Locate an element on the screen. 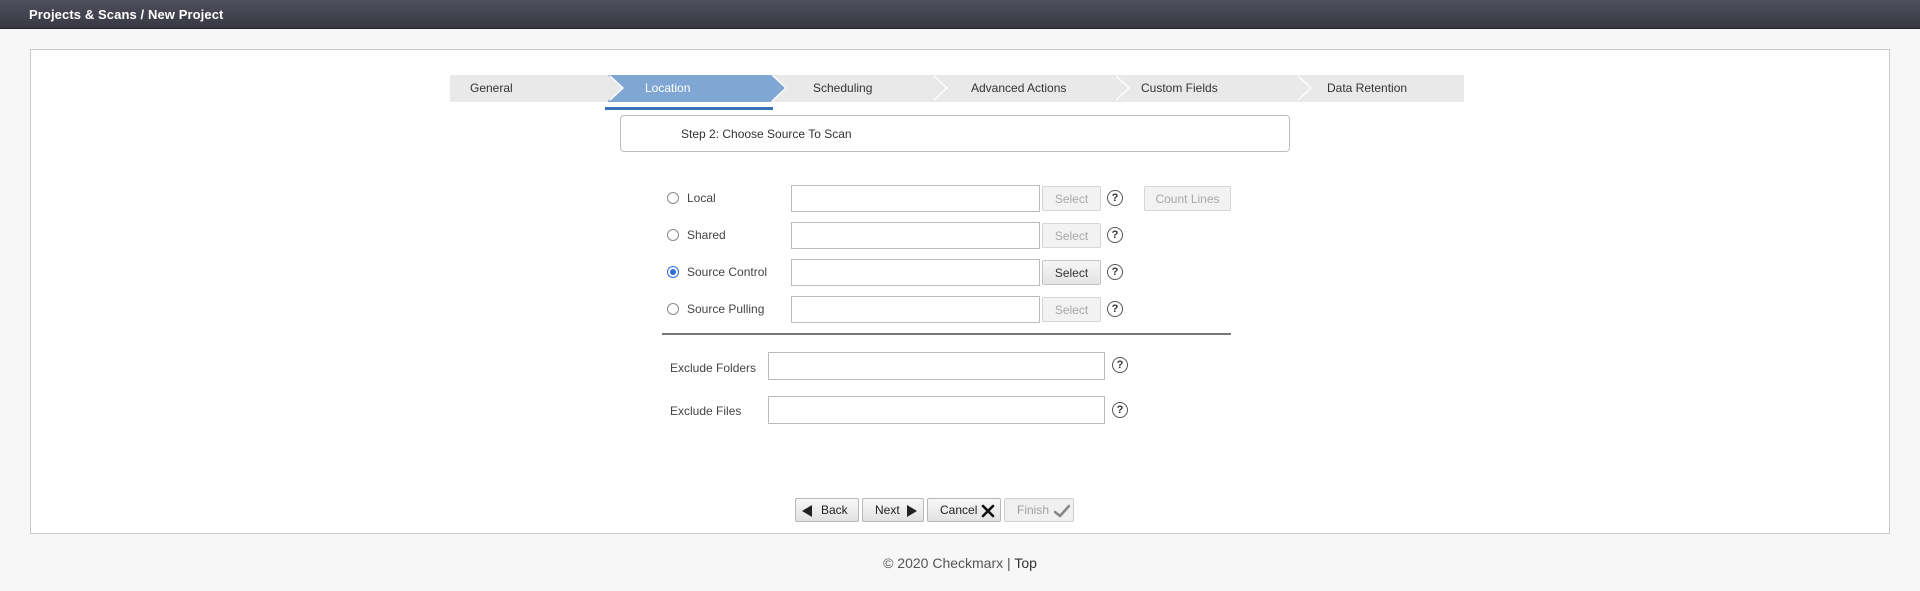 This screenshot has height=591, width=1920. step-data-retention: Data Retention is located at coordinates (1380, 88).